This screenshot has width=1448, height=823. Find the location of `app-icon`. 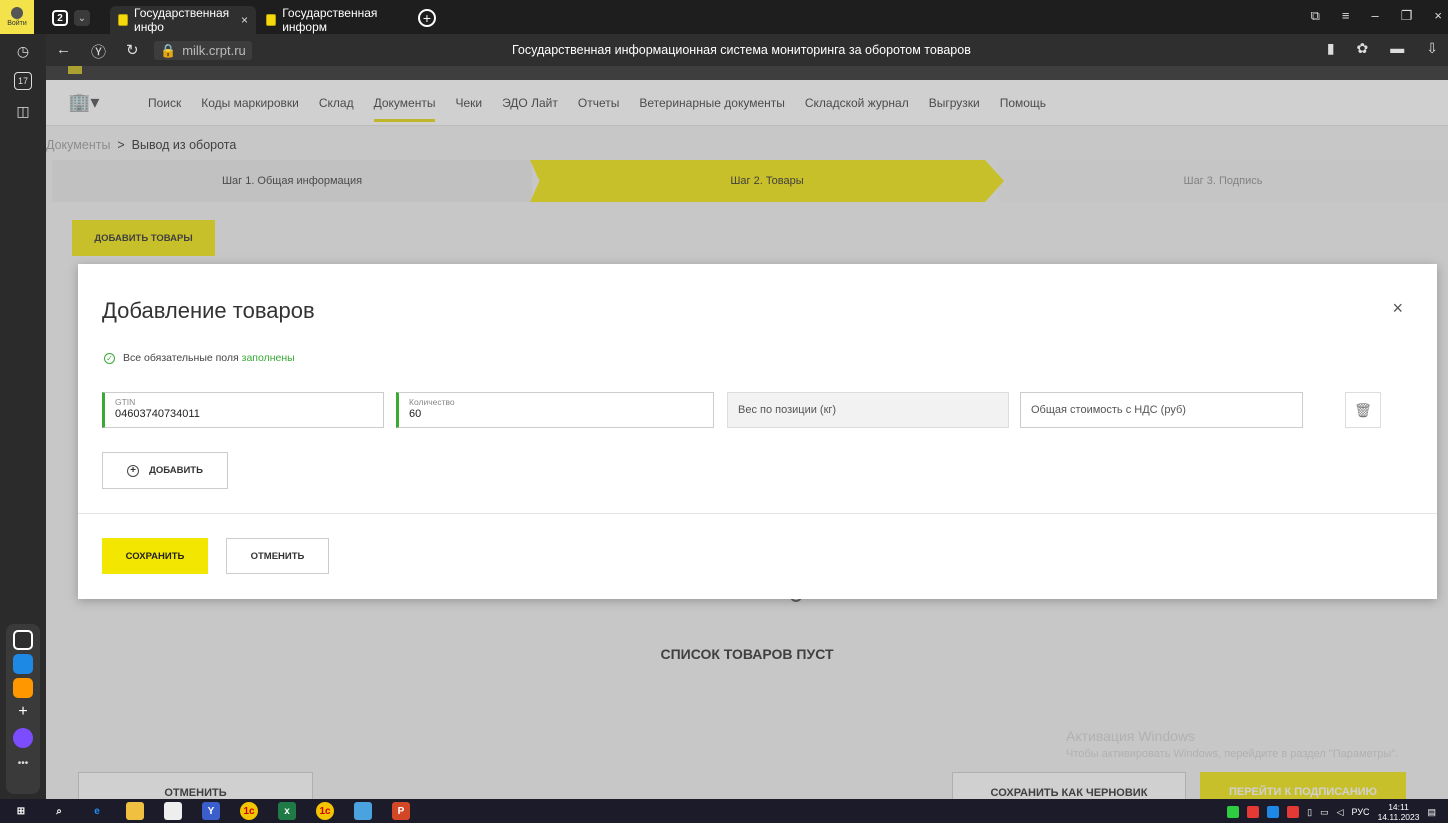

app-icon is located at coordinates (363, 811).